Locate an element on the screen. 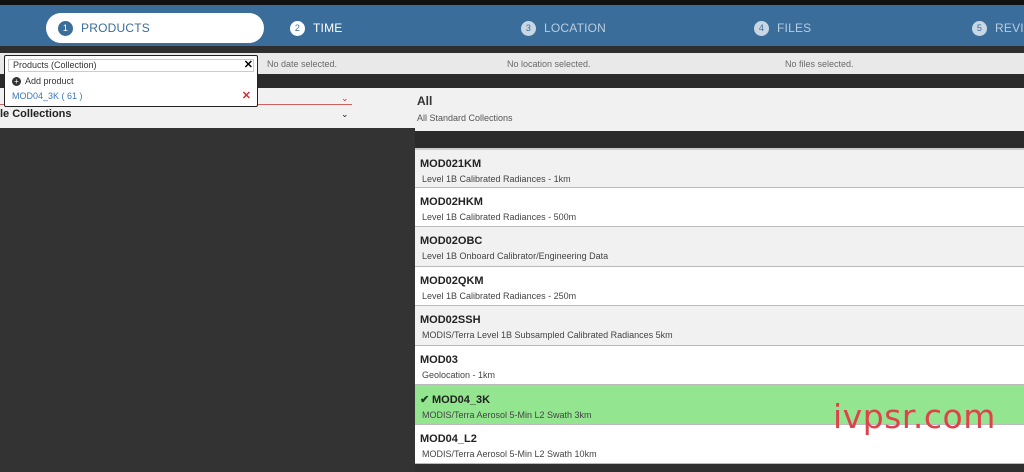 The width and height of the screenshot is (1024, 472). product-name: MOD02SSH is located at coordinates (450, 320).